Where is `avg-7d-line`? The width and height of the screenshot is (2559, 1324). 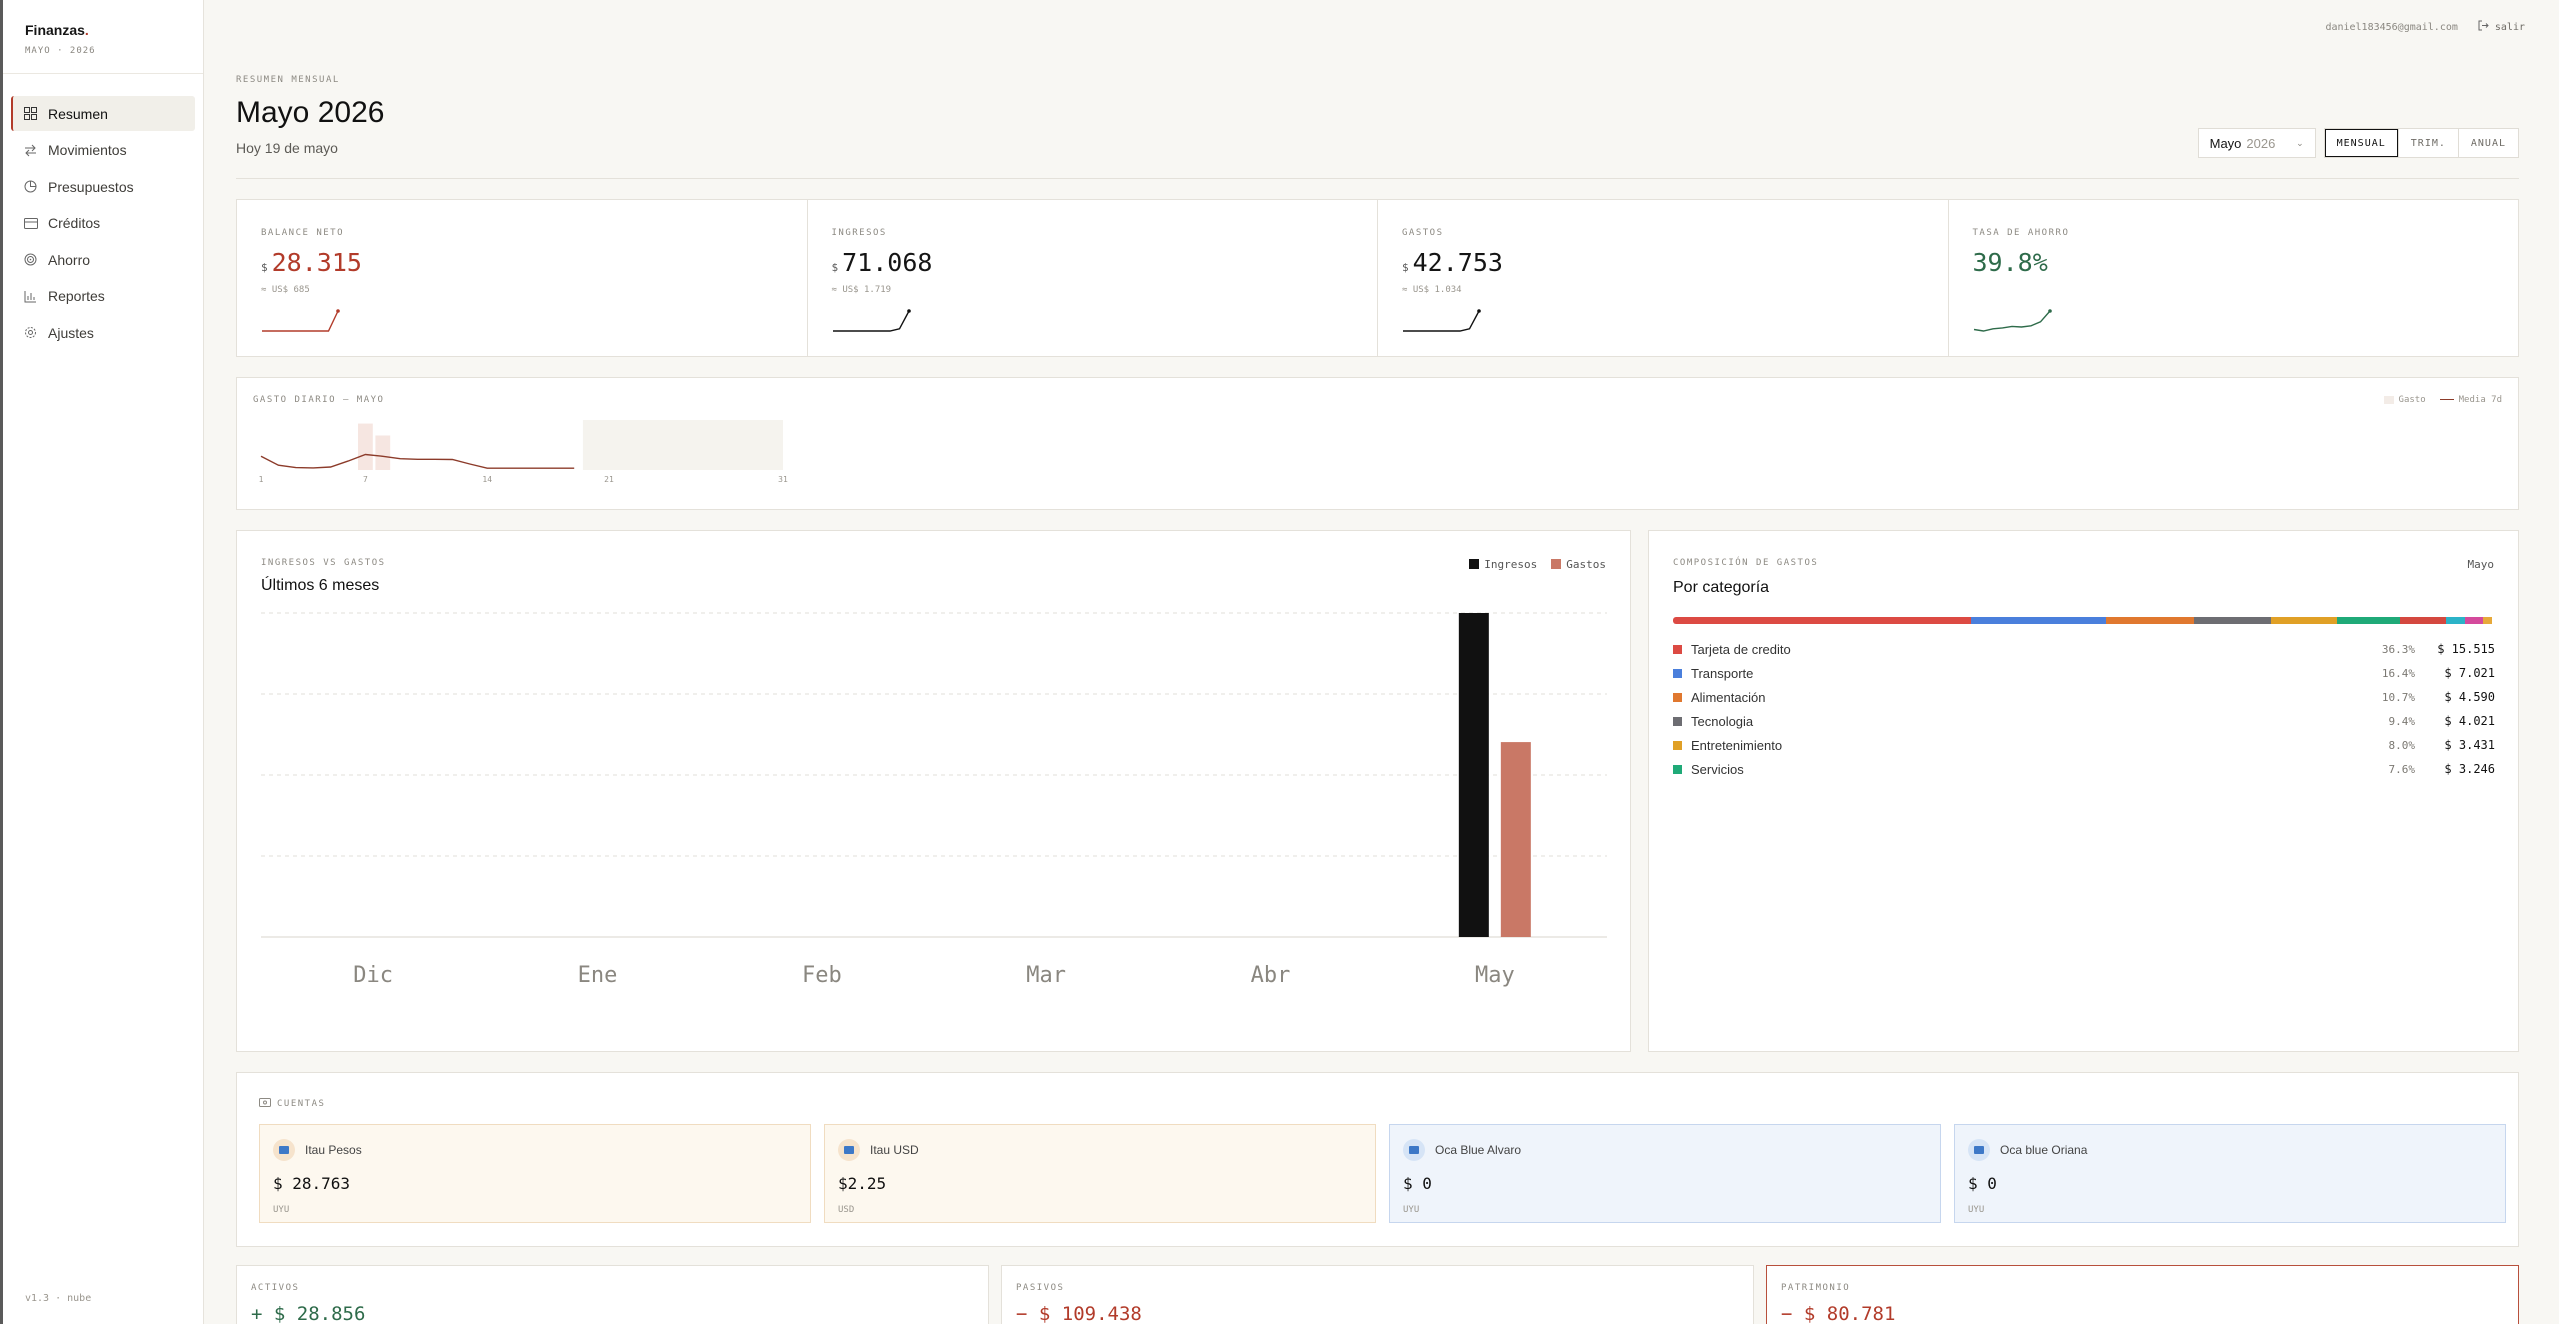
avg-7d-line is located at coordinates (417, 461).